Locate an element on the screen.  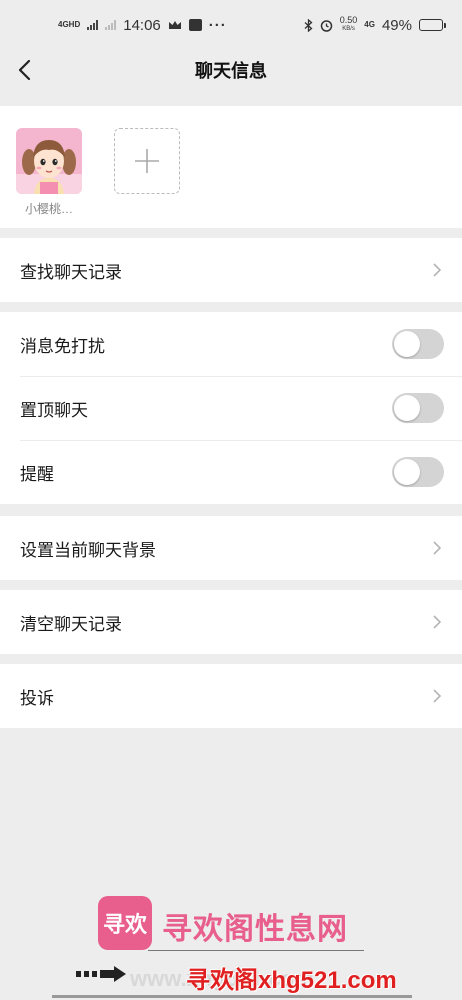
battery-icon is located at coordinates (432, 25).